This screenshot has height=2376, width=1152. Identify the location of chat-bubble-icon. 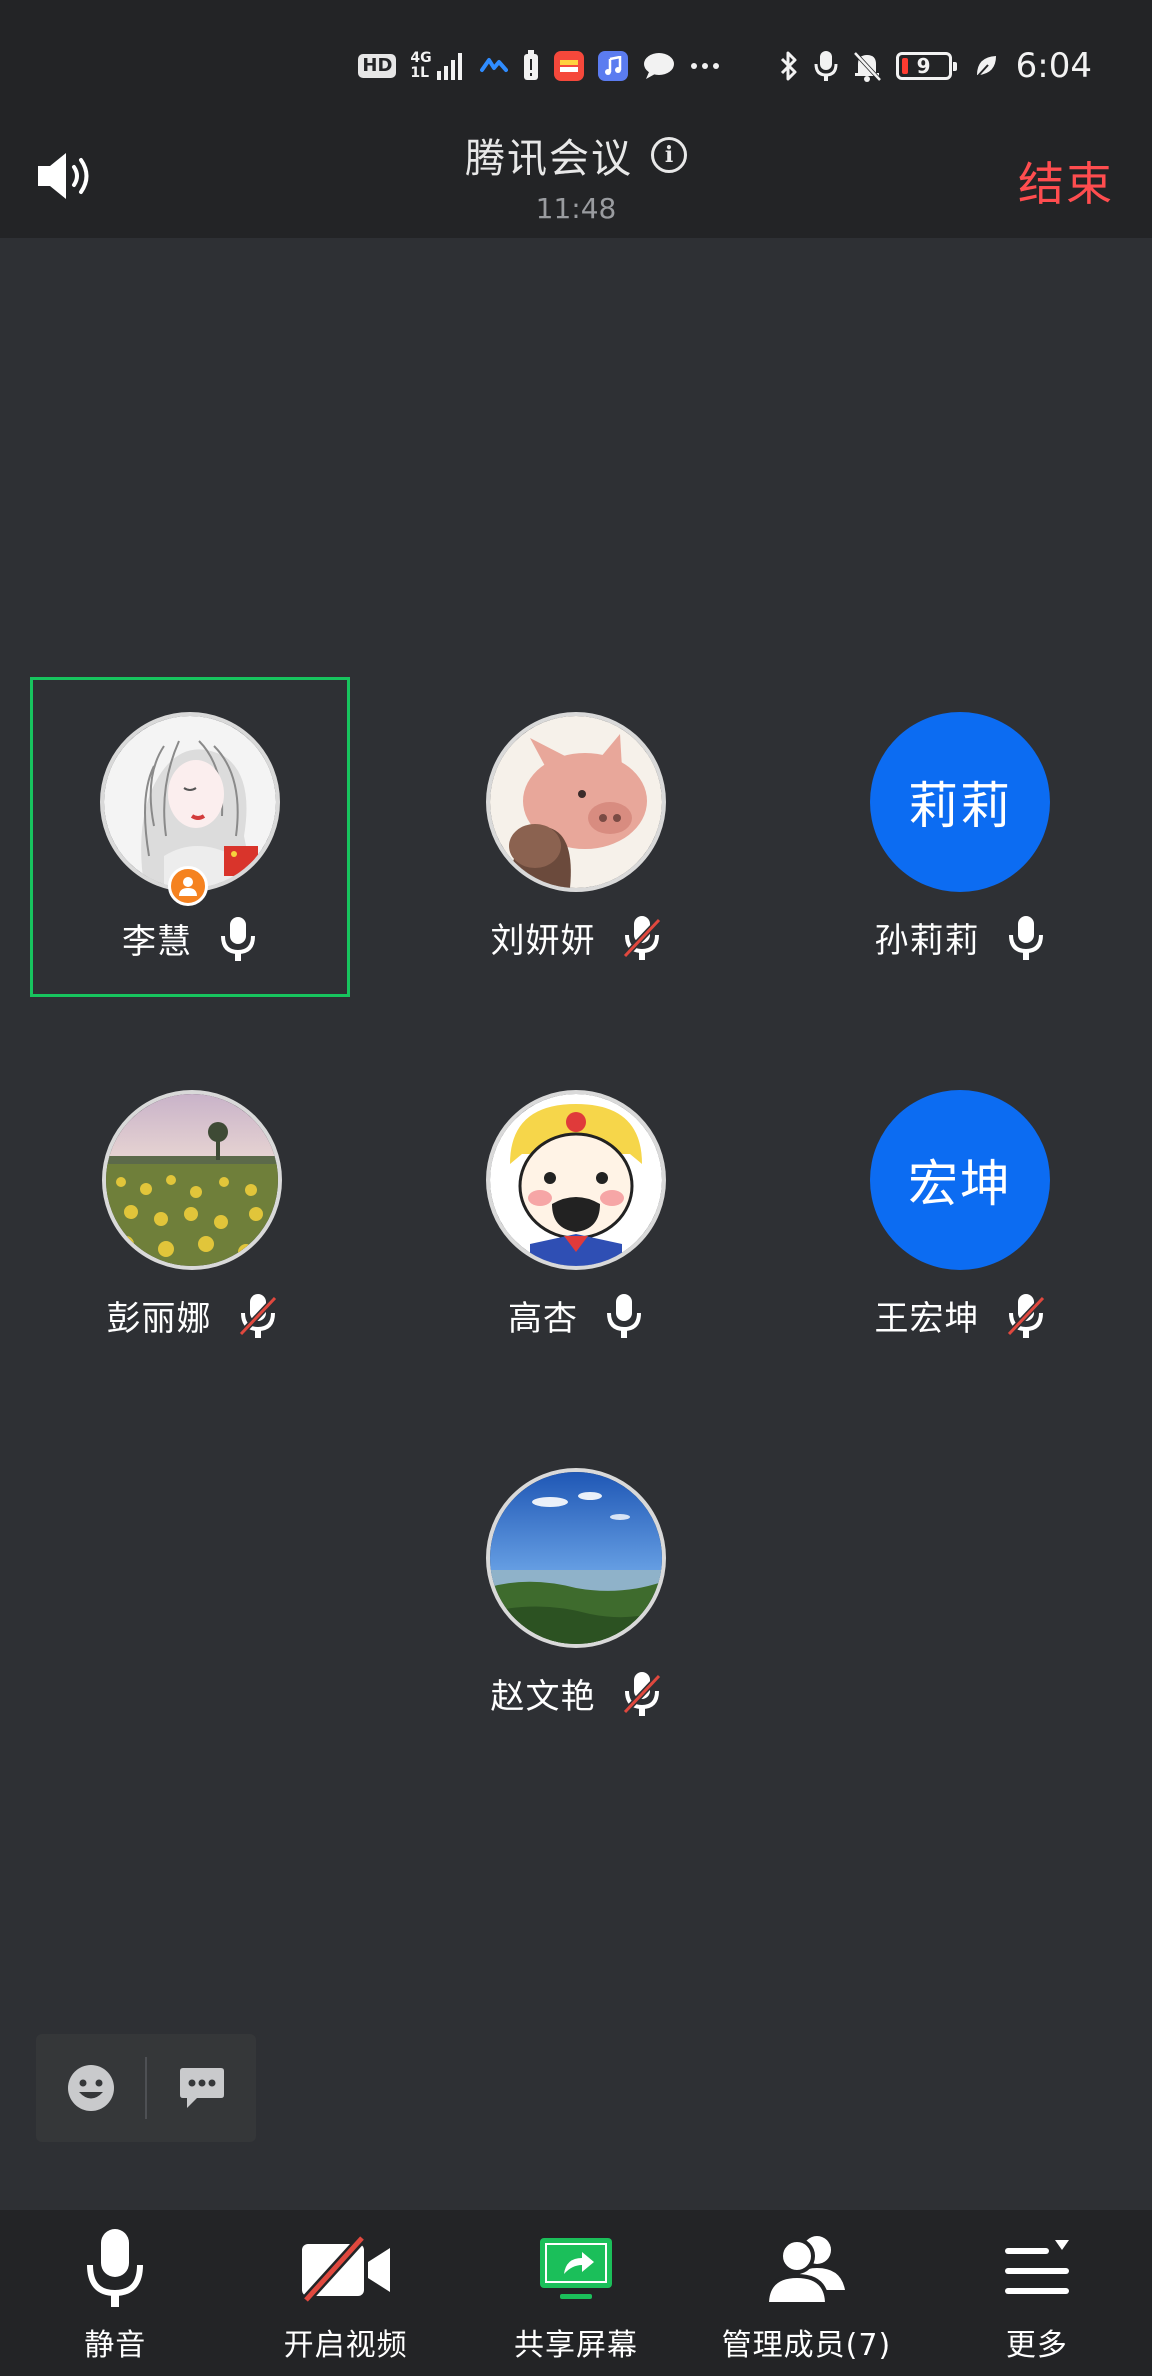
(201, 2088).